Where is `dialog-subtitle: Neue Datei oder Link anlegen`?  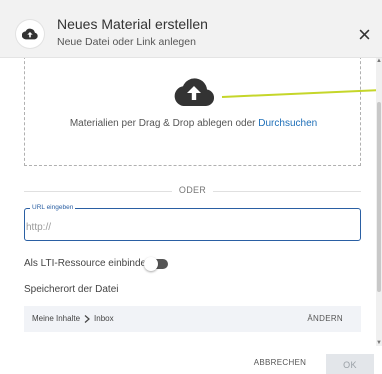 dialog-subtitle: Neue Datei oder Link anlegen is located at coordinates (126, 42).